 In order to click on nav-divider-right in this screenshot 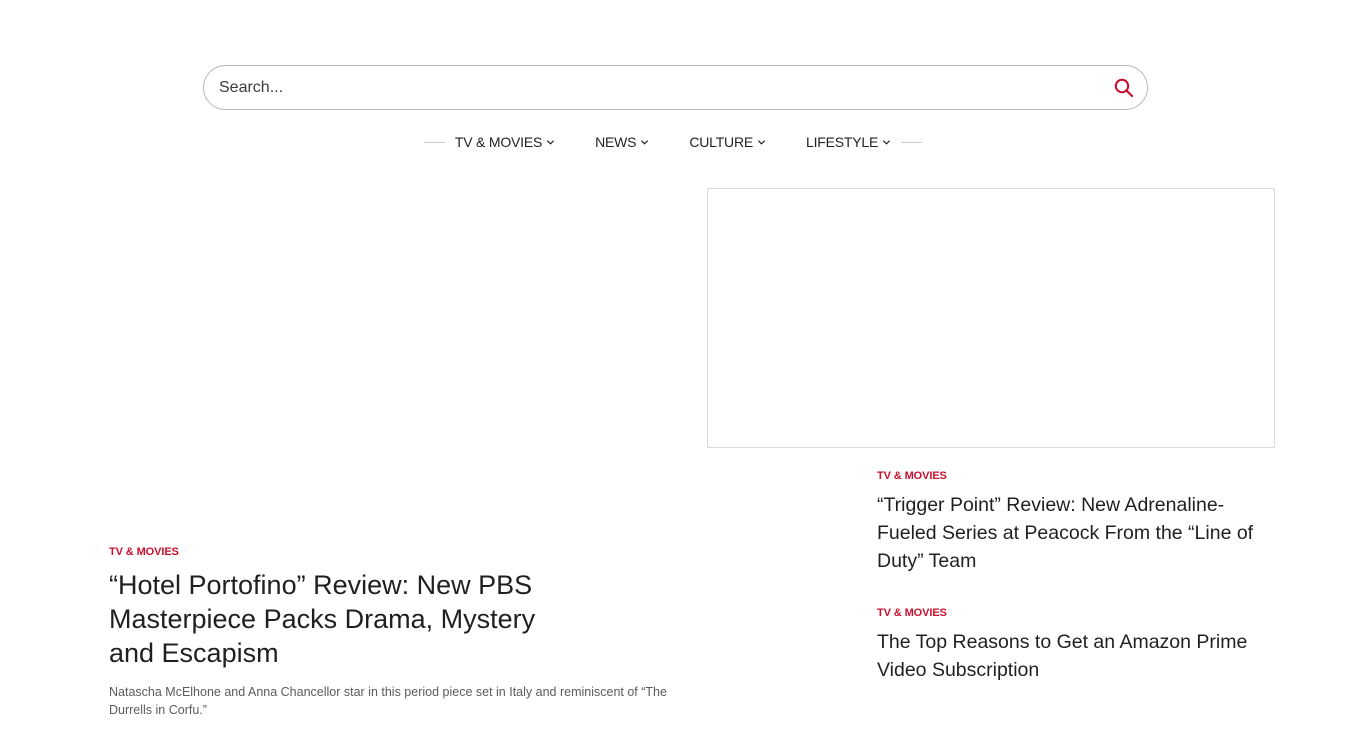, I will do `click(912, 142)`.